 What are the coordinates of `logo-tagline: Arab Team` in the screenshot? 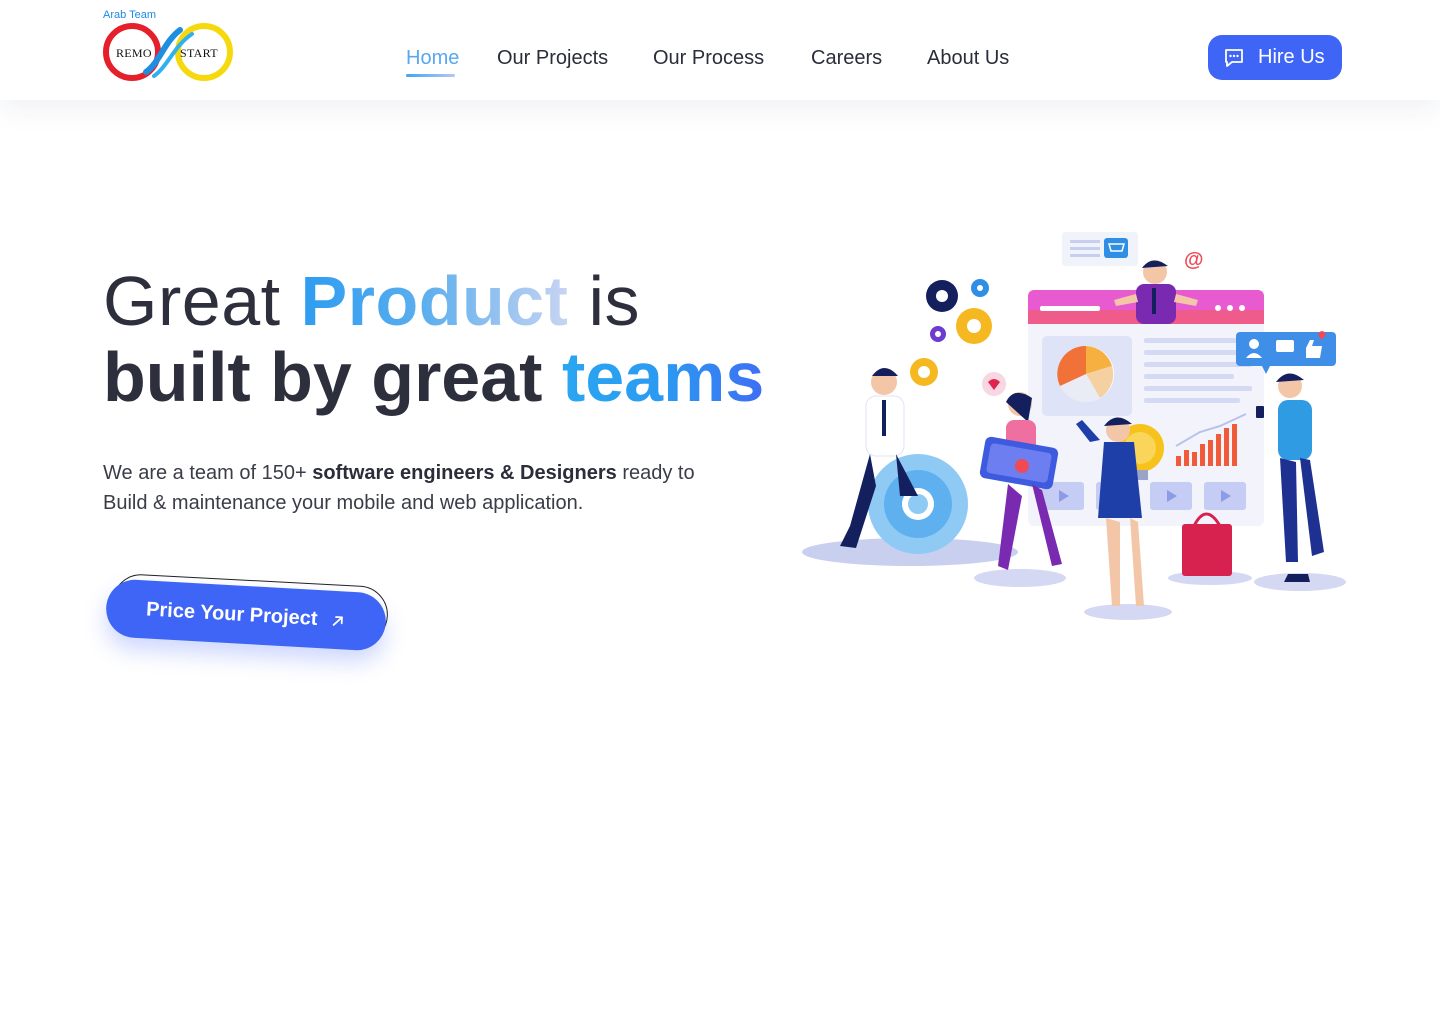 It's located at (129, 15).